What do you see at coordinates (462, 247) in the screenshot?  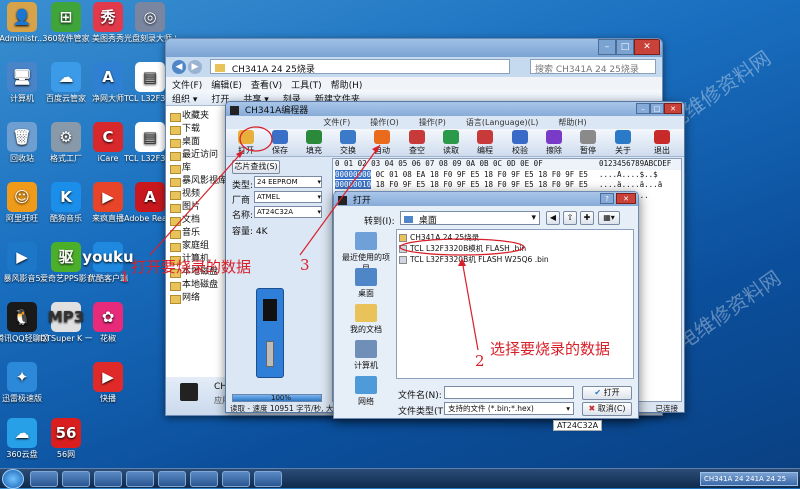 I see `file-circle-annotation` at bounding box center [462, 247].